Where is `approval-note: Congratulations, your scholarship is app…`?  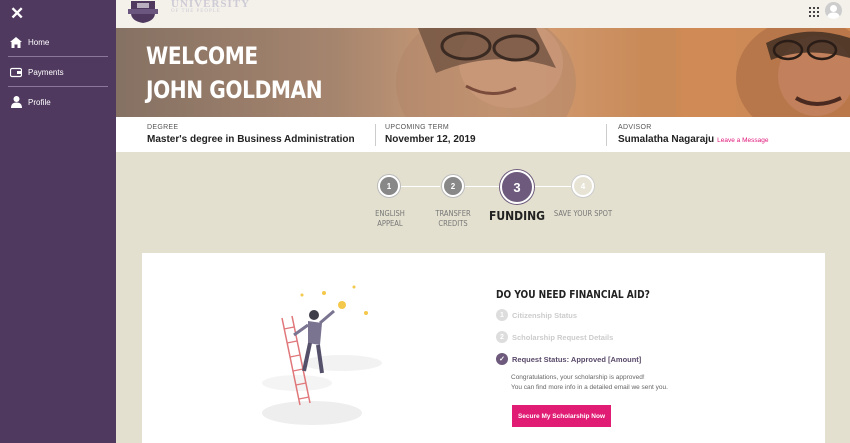 approval-note: Congratulations, your scholarship is app… is located at coordinates (589, 383).